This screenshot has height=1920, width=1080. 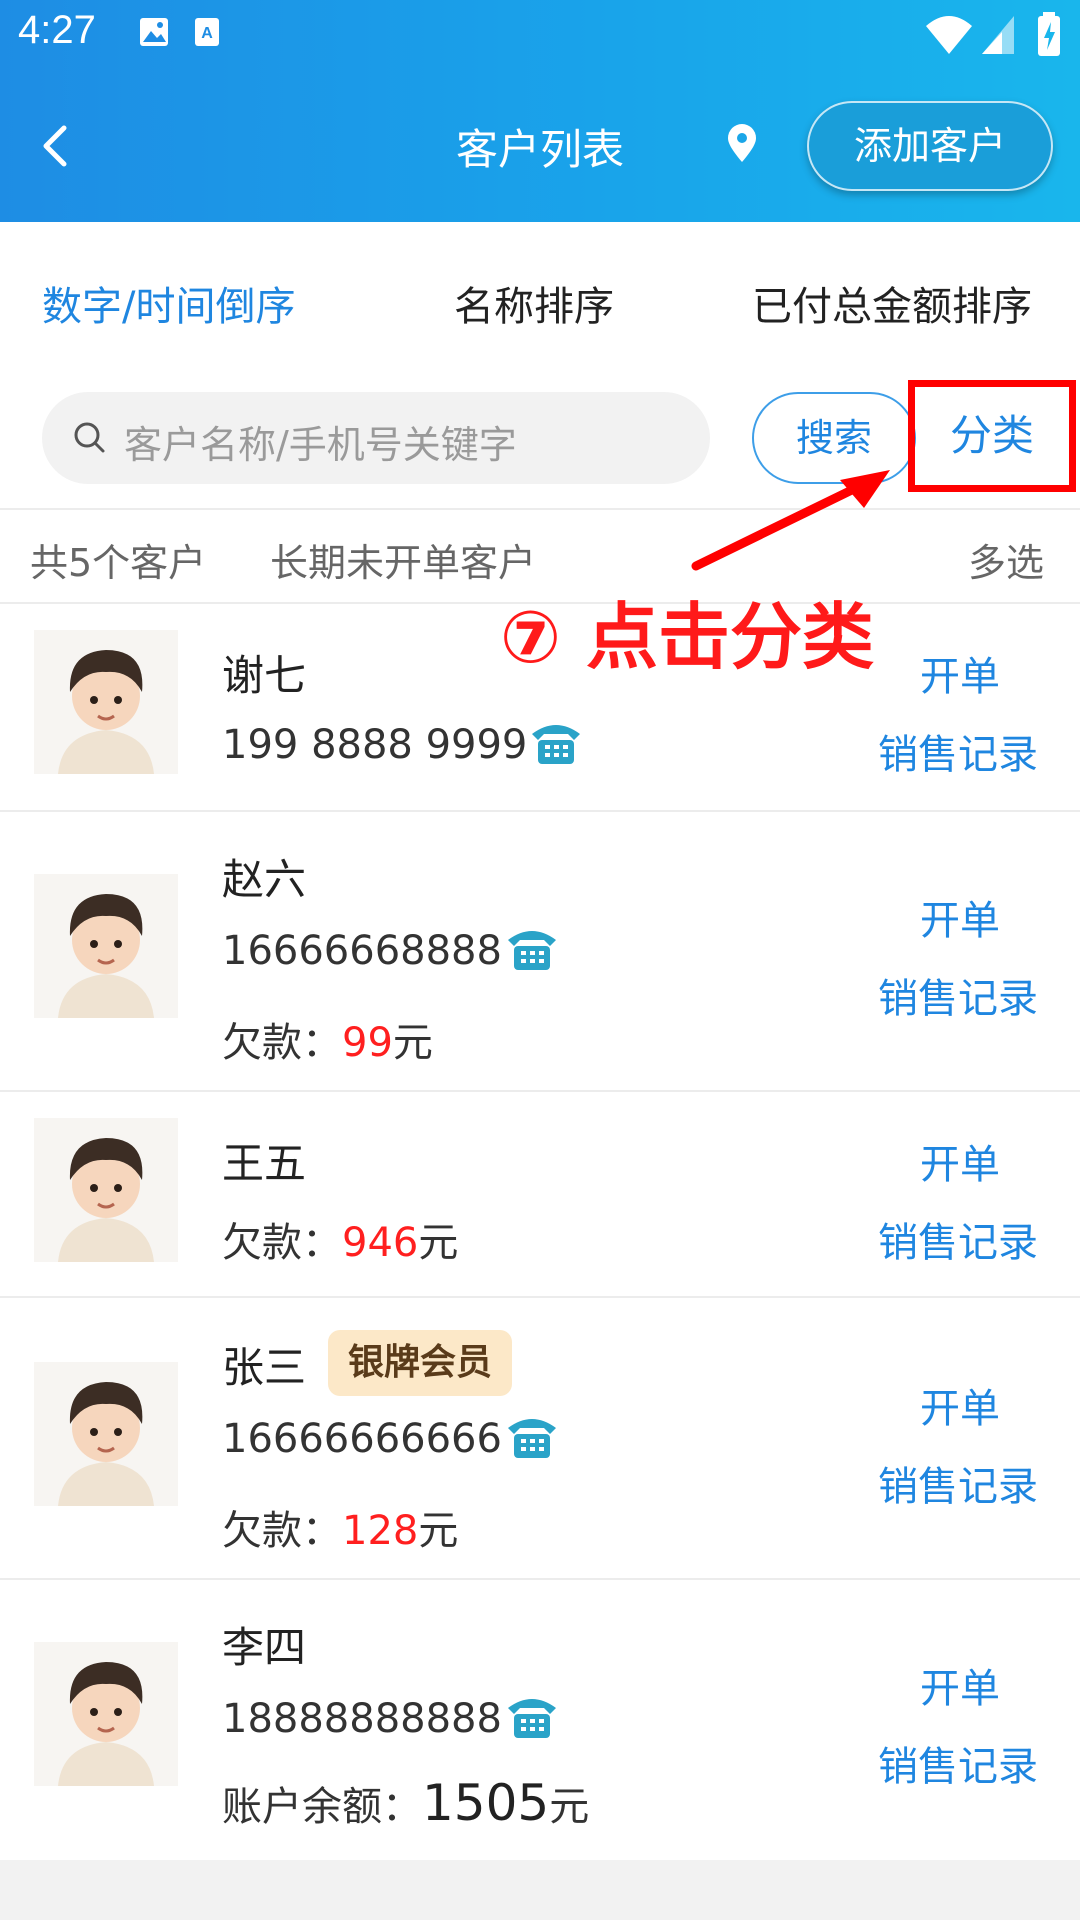 I want to click on divider, so click(x=540, y=509).